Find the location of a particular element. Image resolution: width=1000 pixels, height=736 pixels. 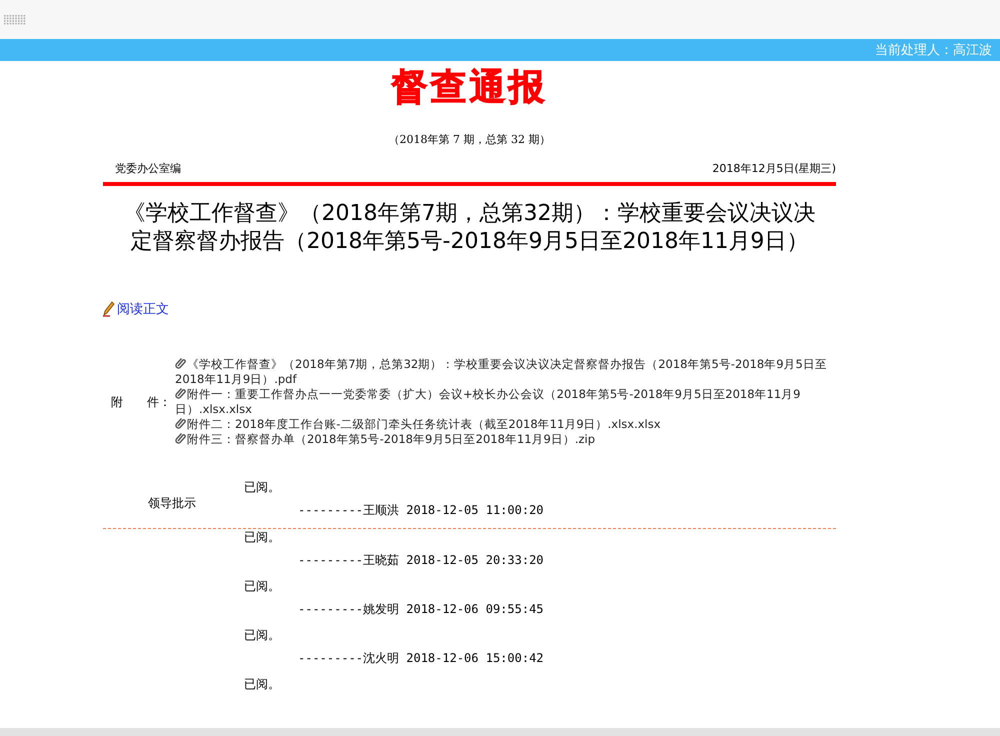

signature: ---------姚发明 2018-12-06 09:55:45 is located at coordinates (421, 609).